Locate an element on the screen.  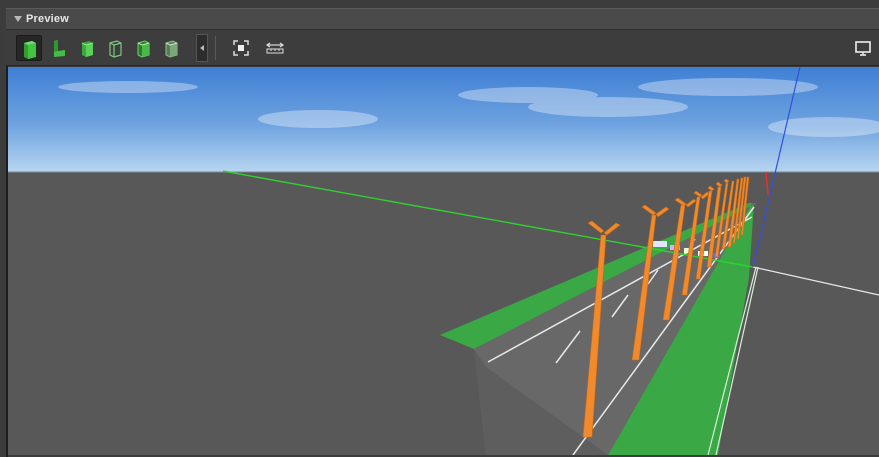
solid-box-icon is located at coordinates (30, 50).